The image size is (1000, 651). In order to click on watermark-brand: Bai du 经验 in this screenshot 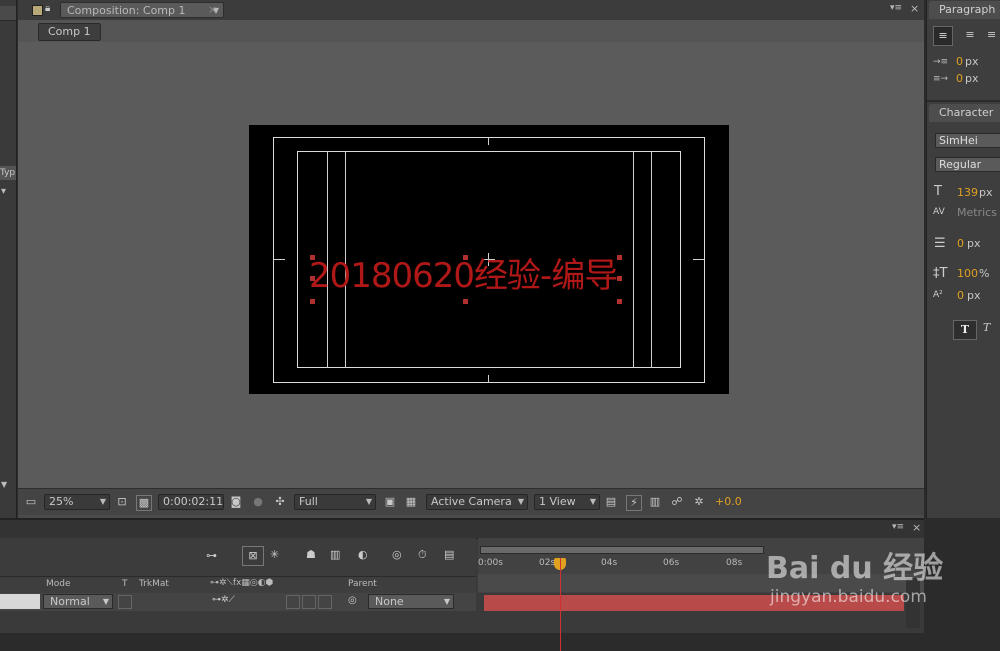, I will do `click(855, 568)`.